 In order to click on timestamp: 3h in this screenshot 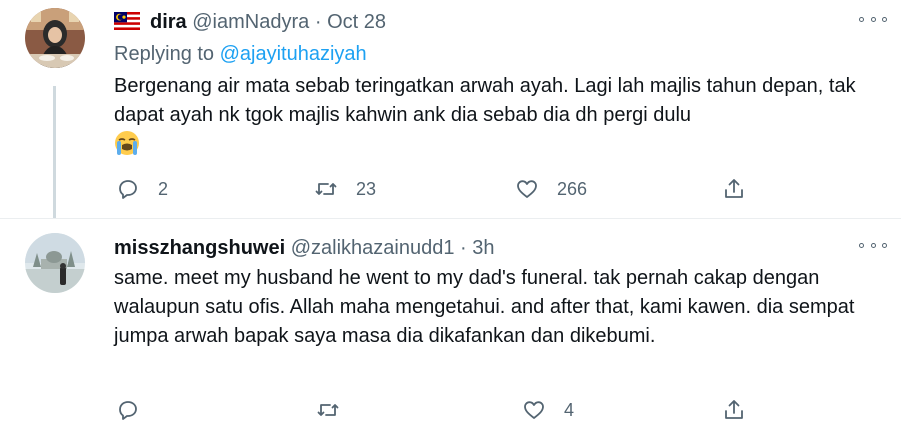, I will do `click(483, 248)`.